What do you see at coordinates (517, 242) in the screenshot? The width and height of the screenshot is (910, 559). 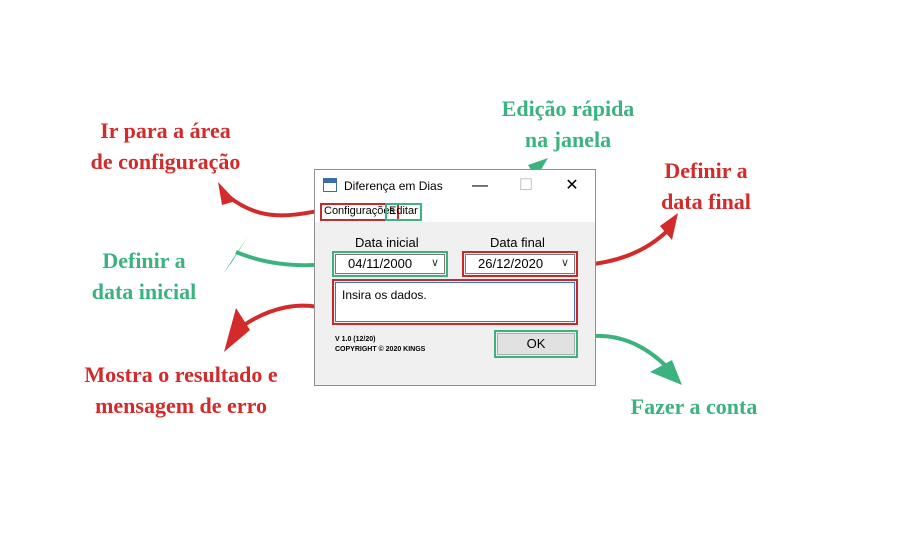 I see `end-date-label: Data final` at bounding box center [517, 242].